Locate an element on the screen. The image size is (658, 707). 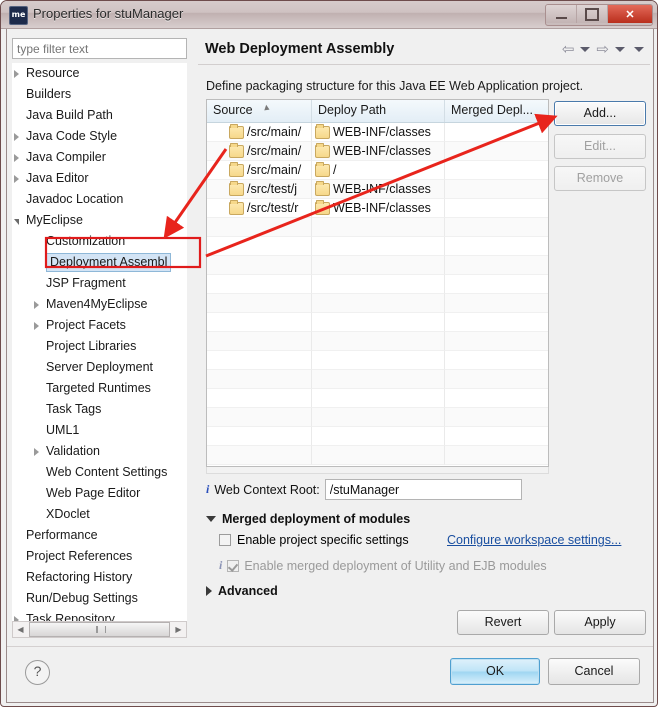
table-horizontal-scrollbar is located at coordinates (377, 470).